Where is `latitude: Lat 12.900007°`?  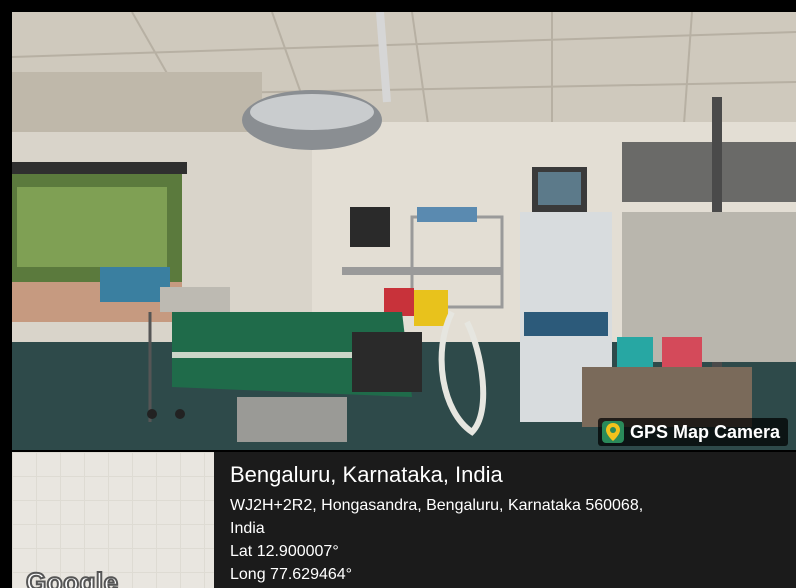 latitude: Lat 12.900007° is located at coordinates (284, 551).